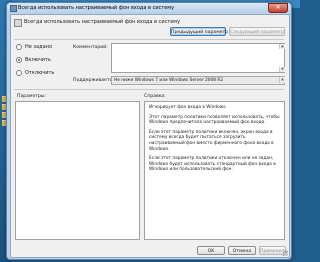 The width and height of the screenshot is (320, 262). What do you see at coordinates (273, 250) in the screenshot?
I see `apply-button: Применить` at bounding box center [273, 250].